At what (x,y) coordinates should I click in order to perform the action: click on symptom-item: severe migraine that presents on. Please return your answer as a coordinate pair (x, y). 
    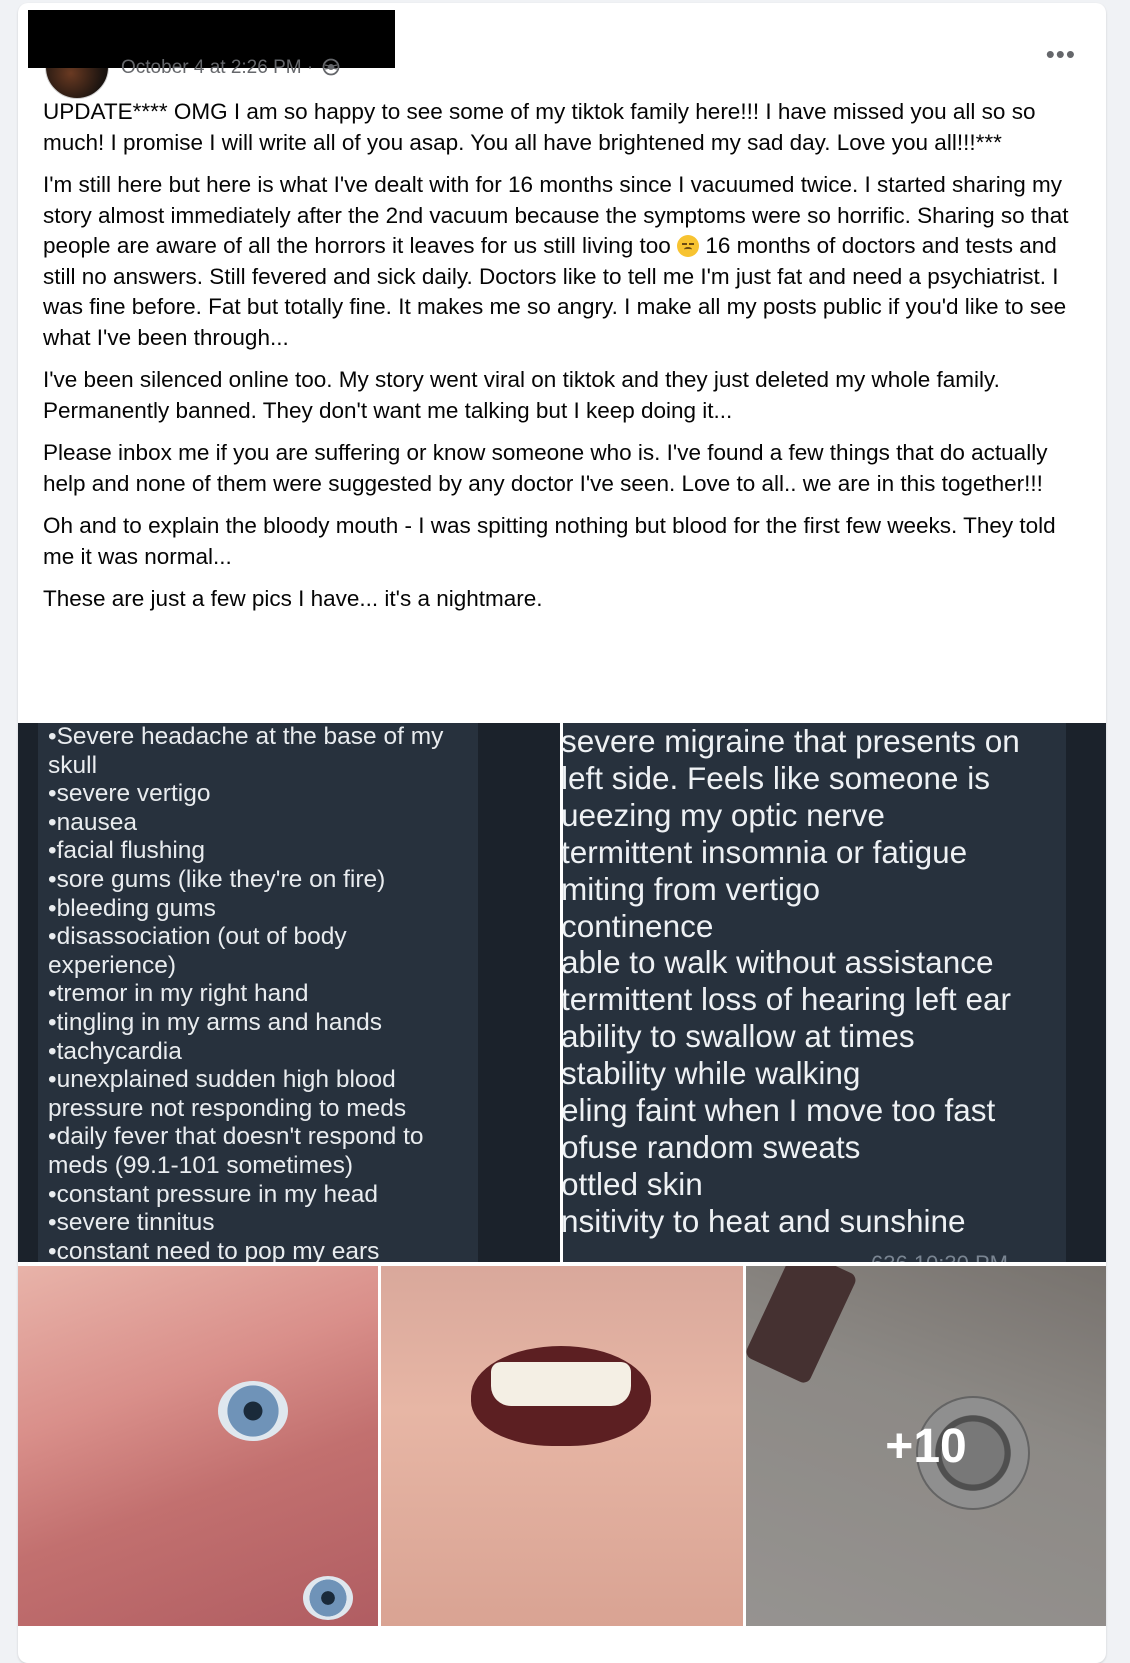
    Looking at the image, I should click on (791, 741).